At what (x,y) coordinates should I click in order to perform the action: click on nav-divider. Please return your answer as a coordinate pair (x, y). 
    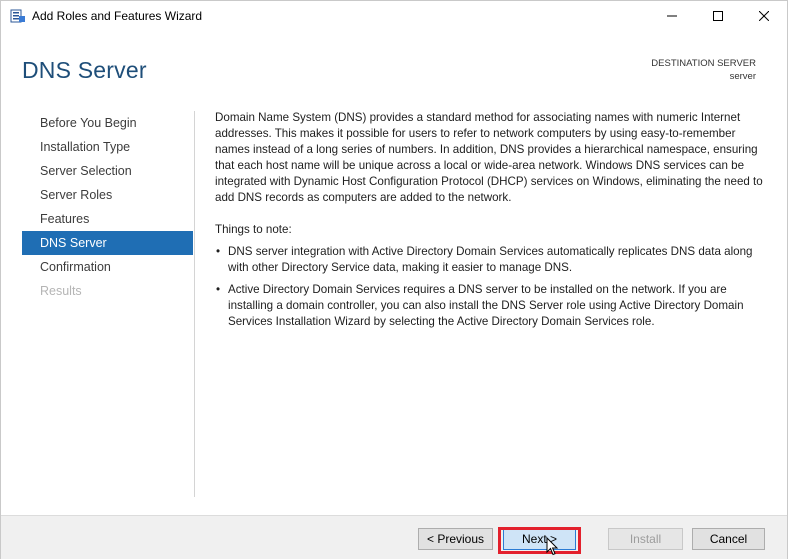
    Looking at the image, I should click on (194, 304).